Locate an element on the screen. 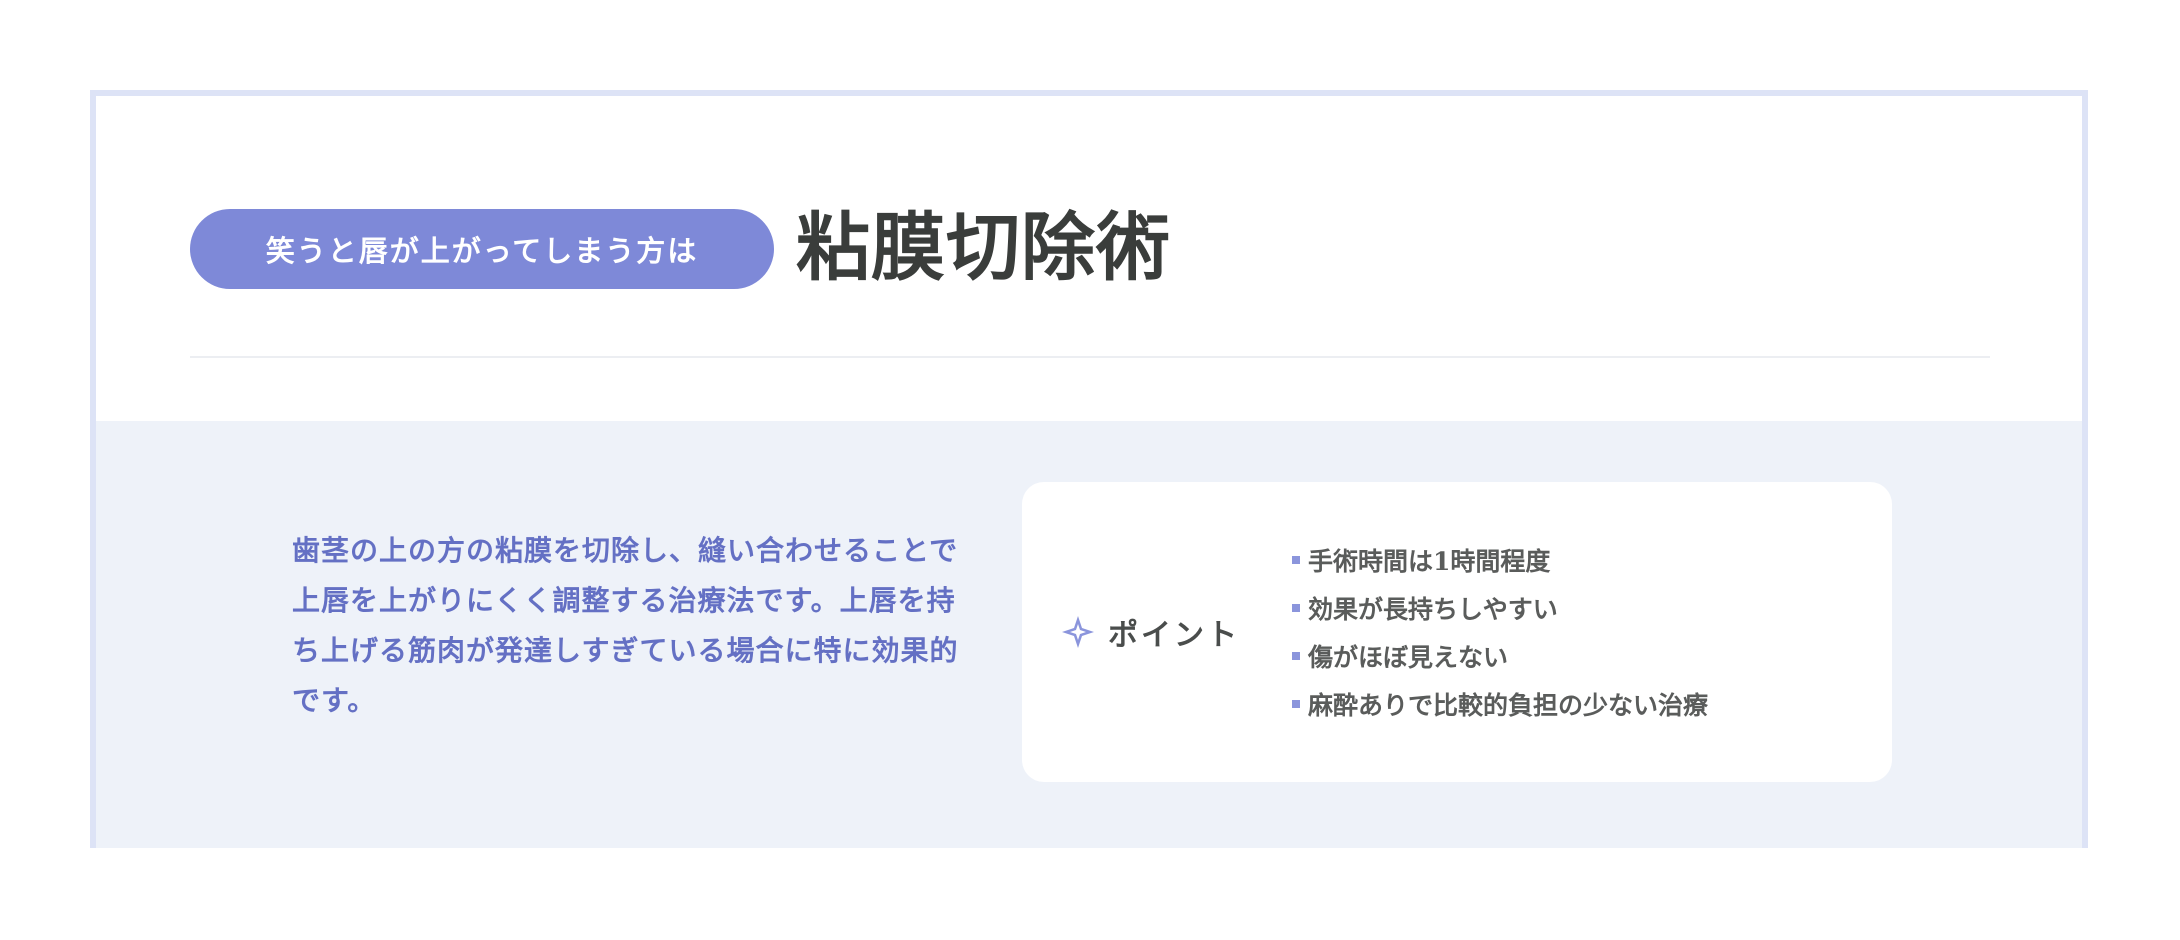 This screenshot has width=2180, height=940. list-item: 麻酔ありで比較的負担の少ない治療 is located at coordinates (1500, 704).